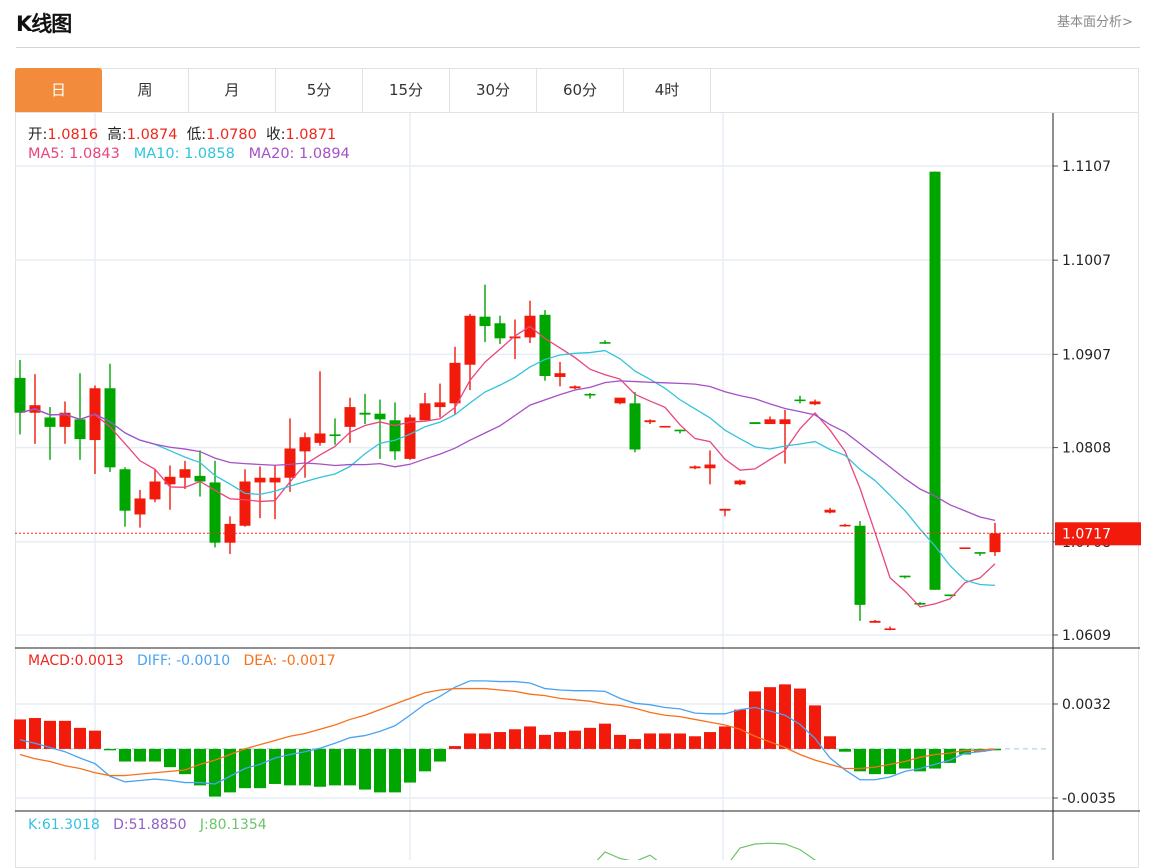 This screenshot has width=1162, height=868. Describe the element at coordinates (189, 154) in the screenshot. I see `ma-info: MA5: 1.0843 MA10: 1.0858 MA20: 1.0894` at that location.